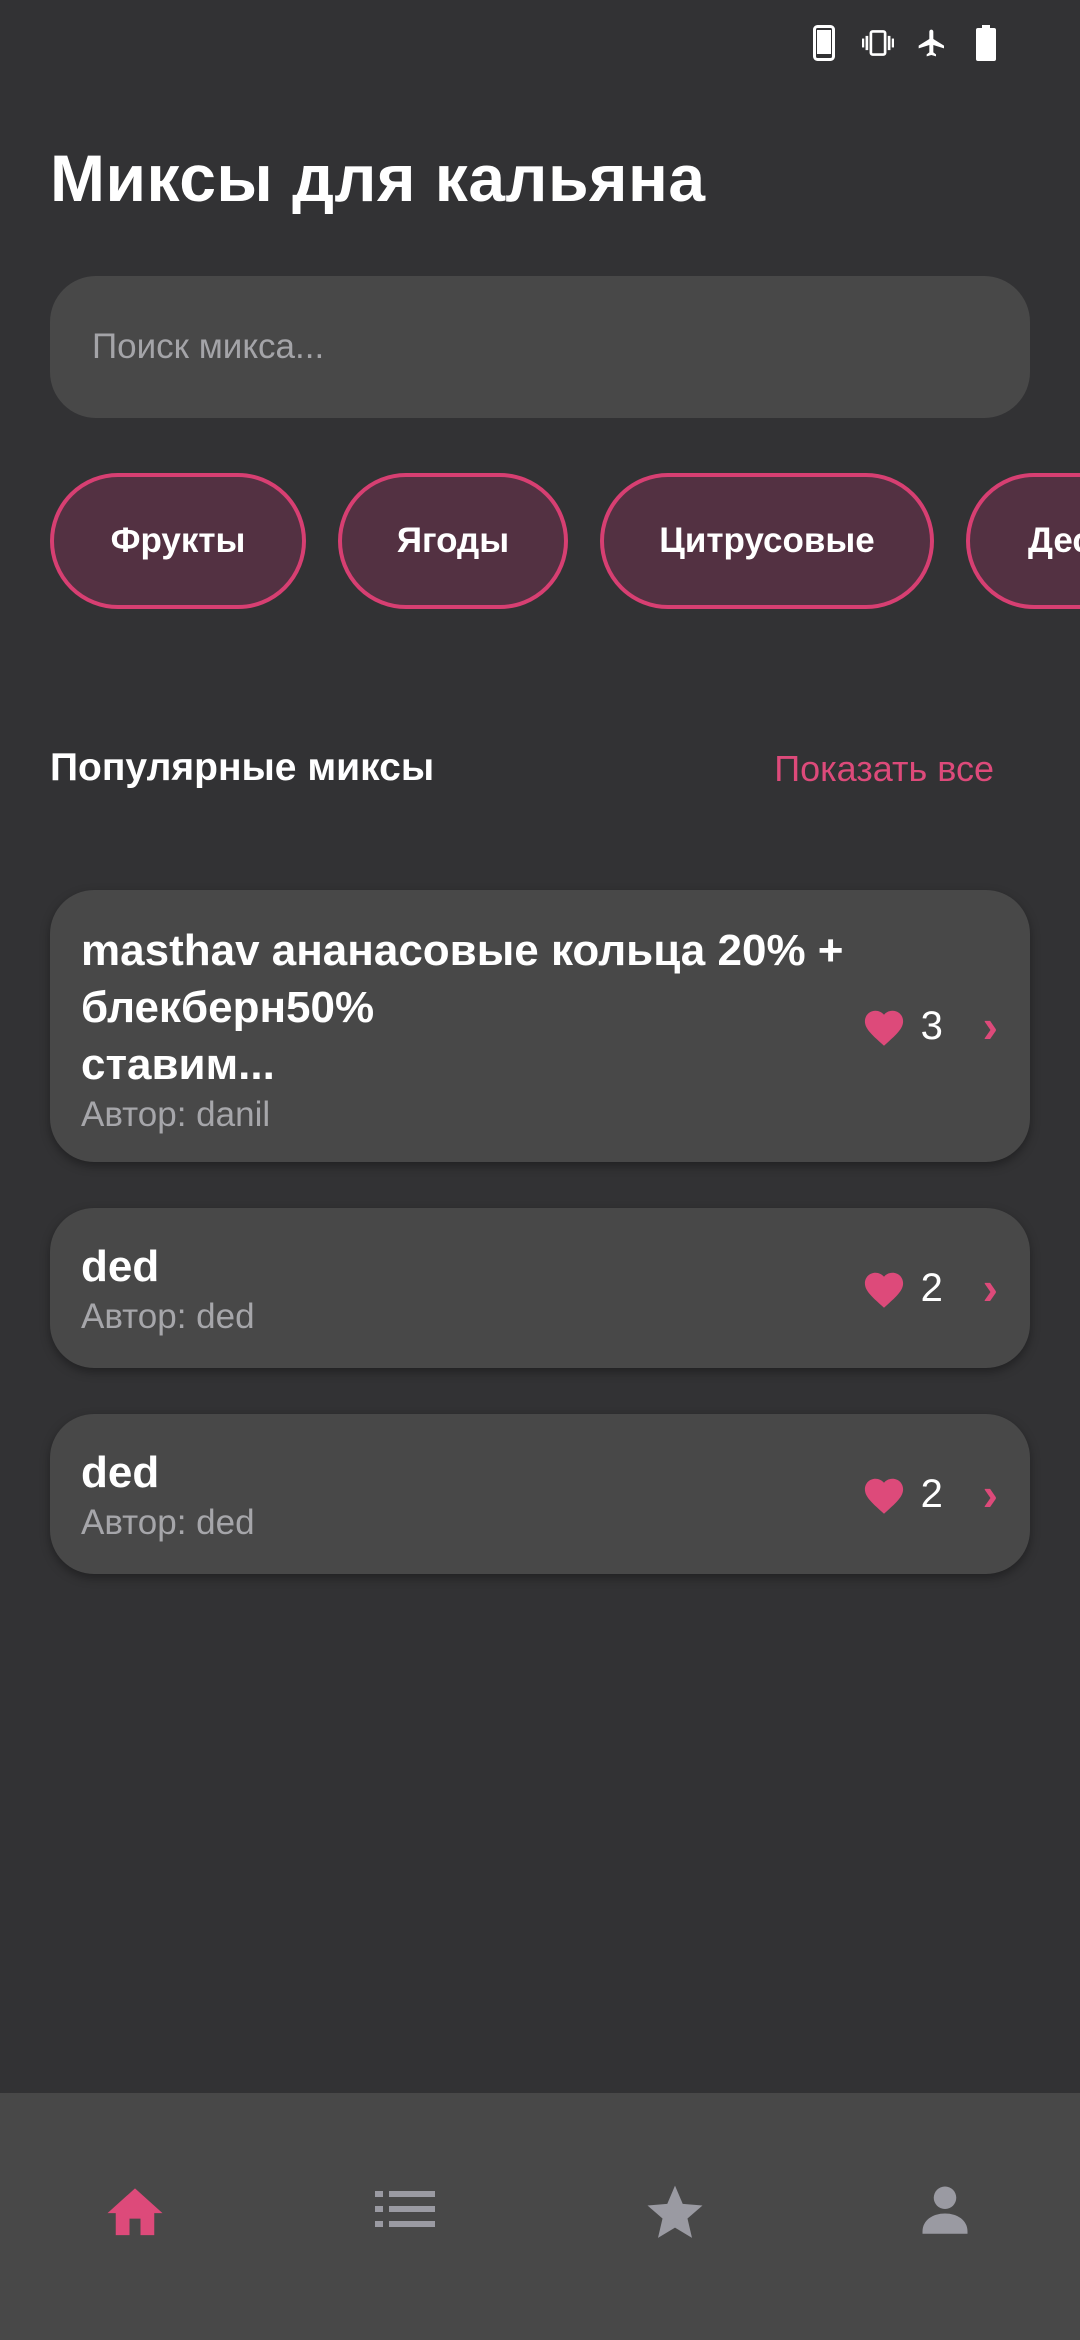  I want to click on list-icon, so click(405, 2211).